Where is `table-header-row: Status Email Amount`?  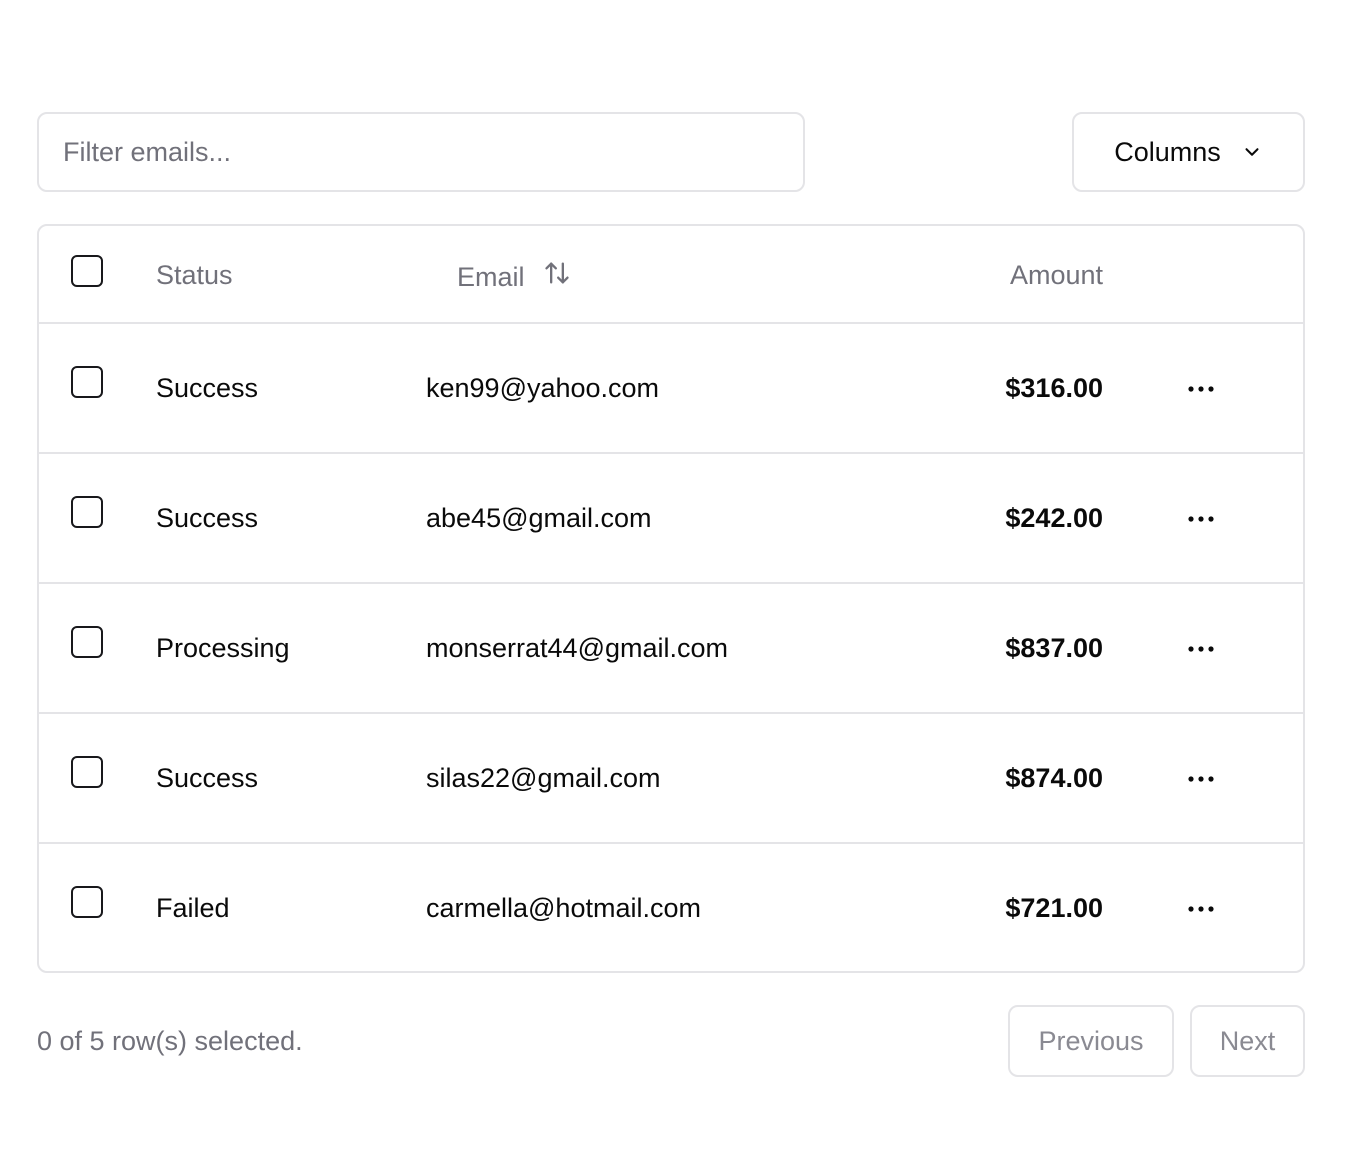 table-header-row: Status Email Amount is located at coordinates (671, 275).